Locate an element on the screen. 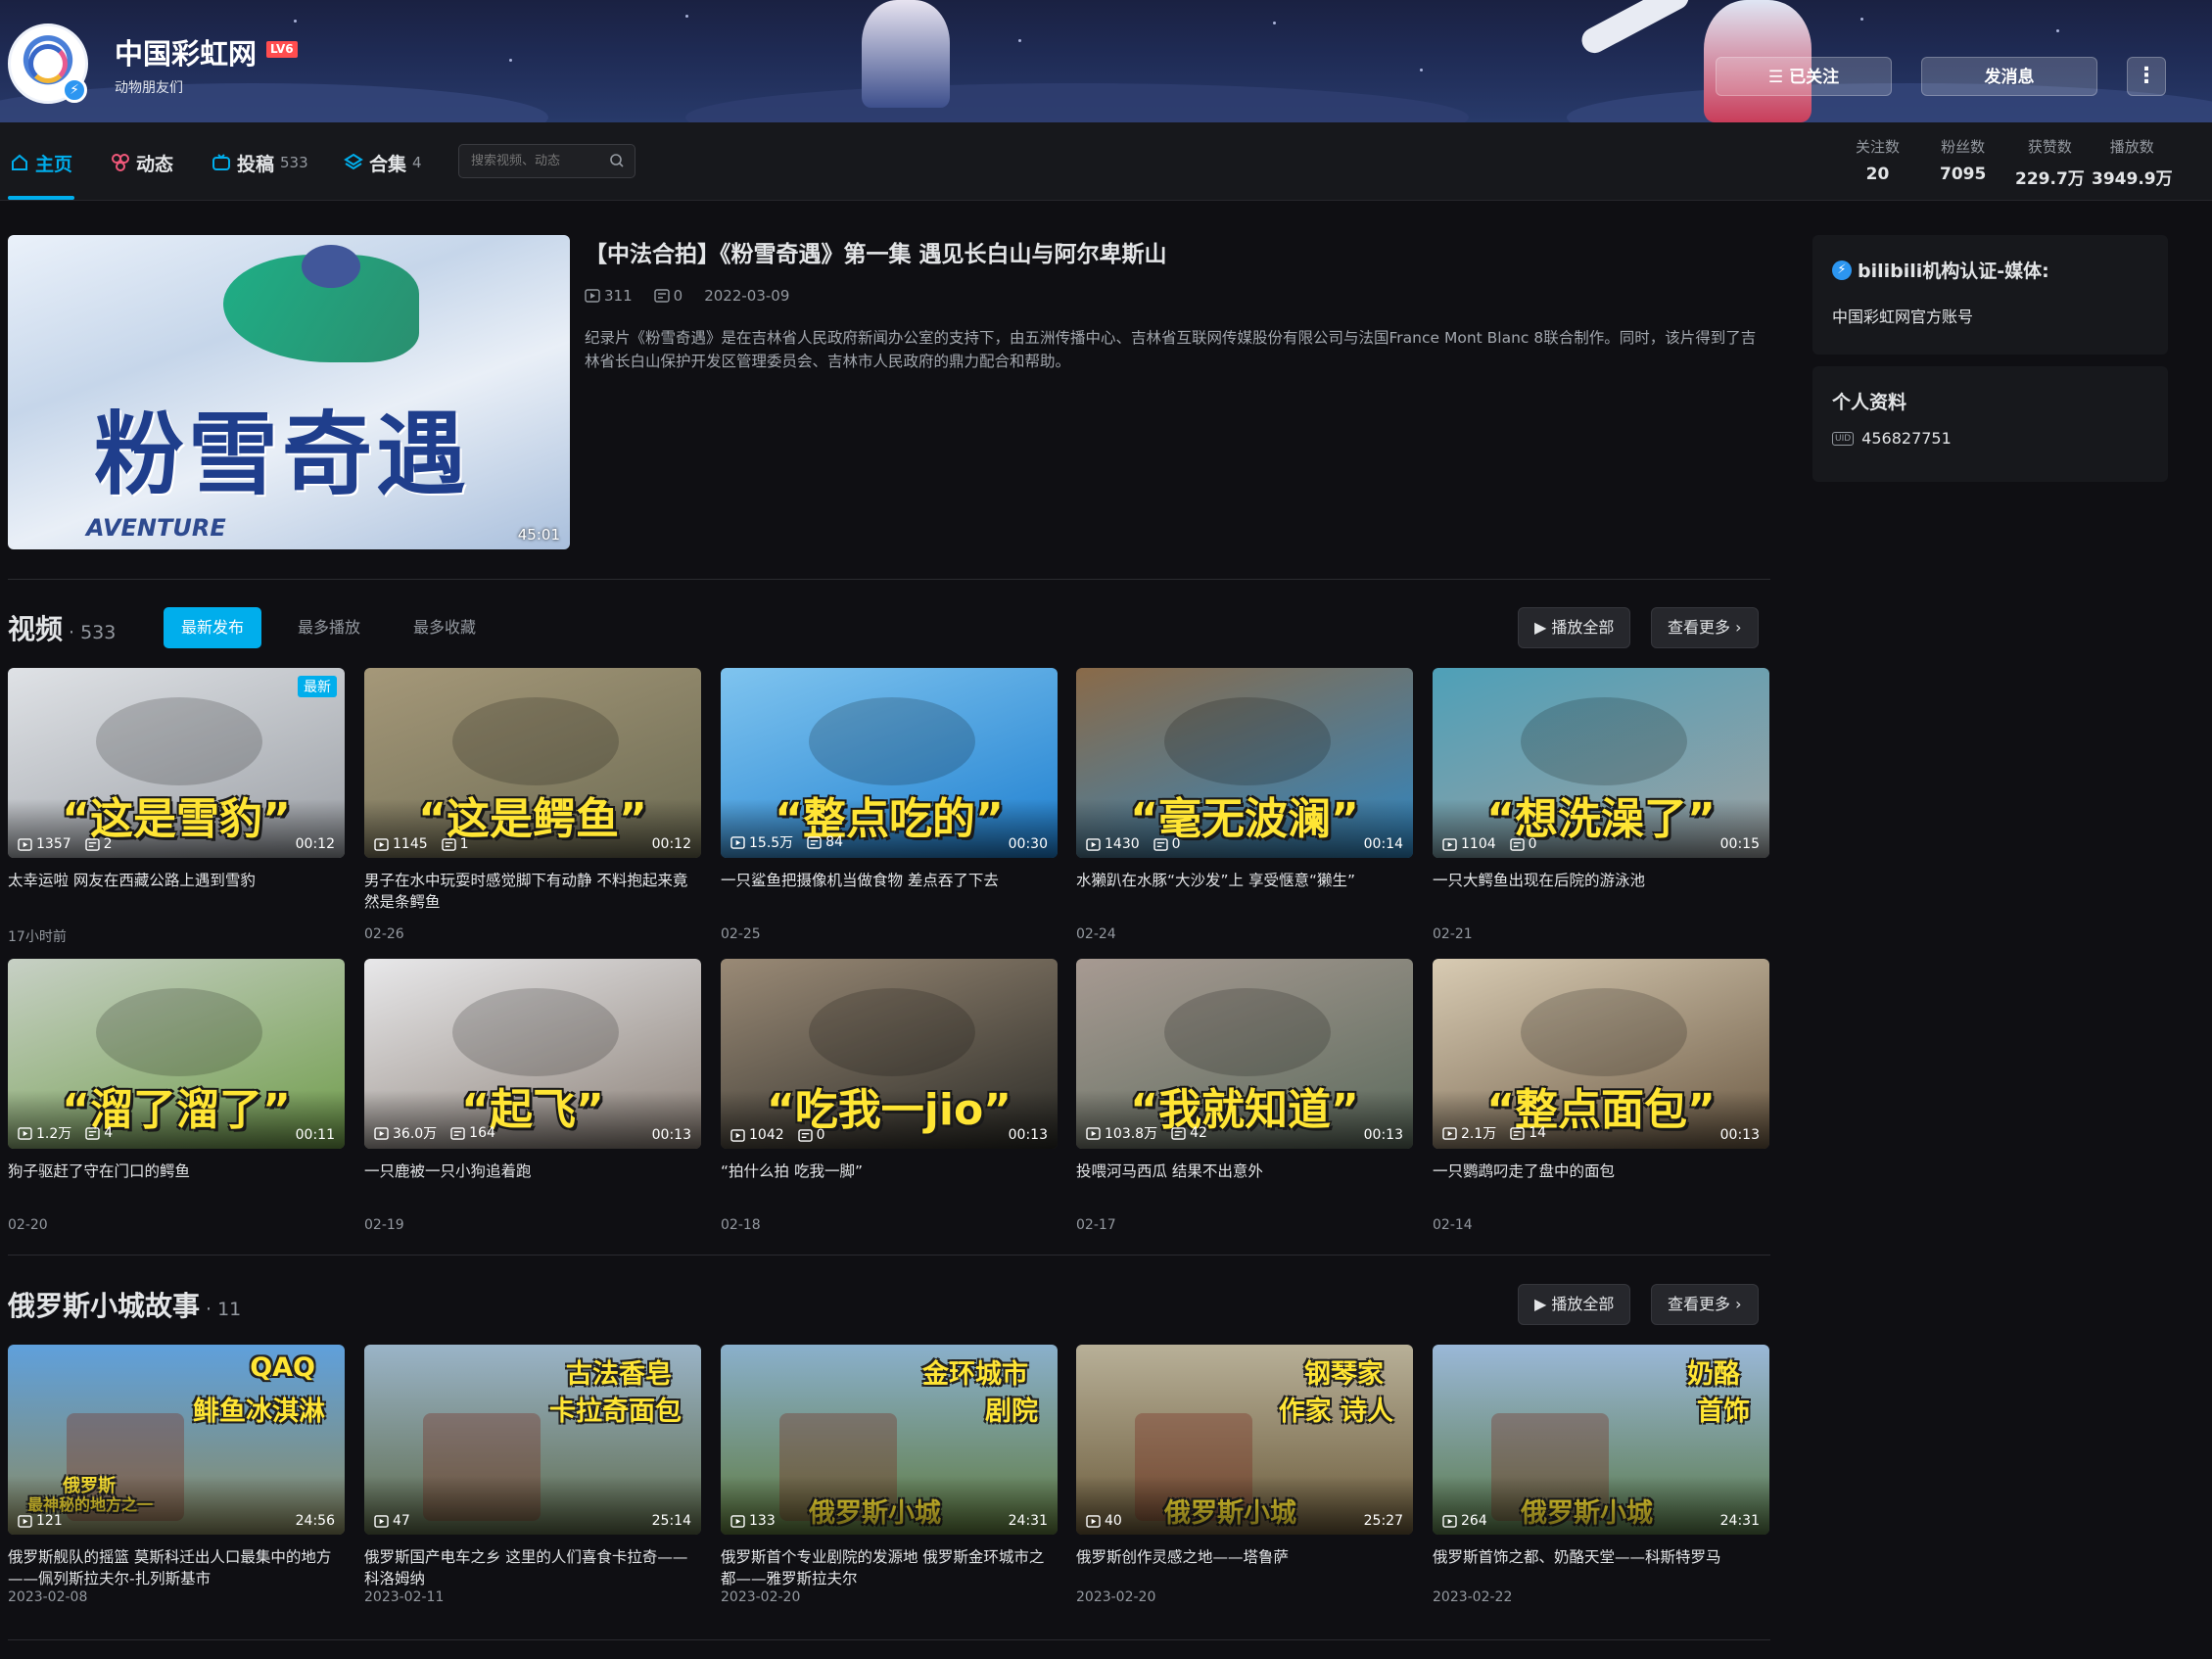 The height and width of the screenshot is (1659, 2212). more-options-button: ⋮ is located at coordinates (2146, 76).